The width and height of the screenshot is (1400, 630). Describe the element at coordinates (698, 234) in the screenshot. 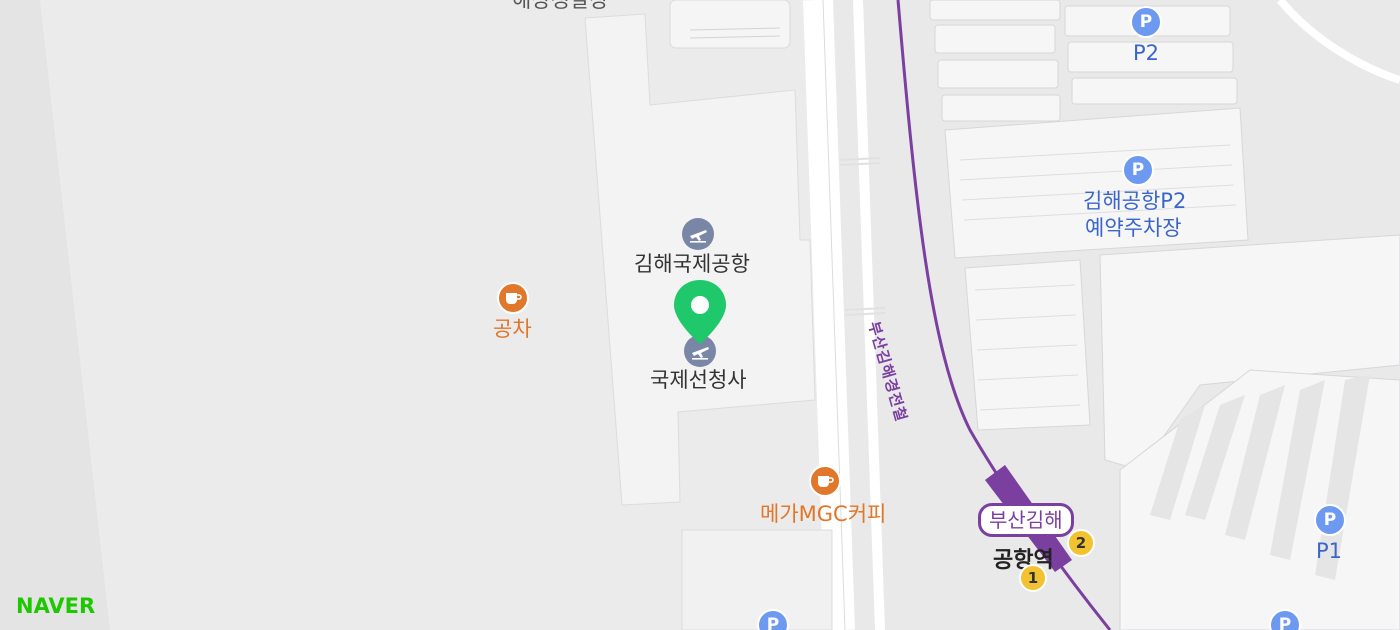

I see `airplane-icon` at that location.